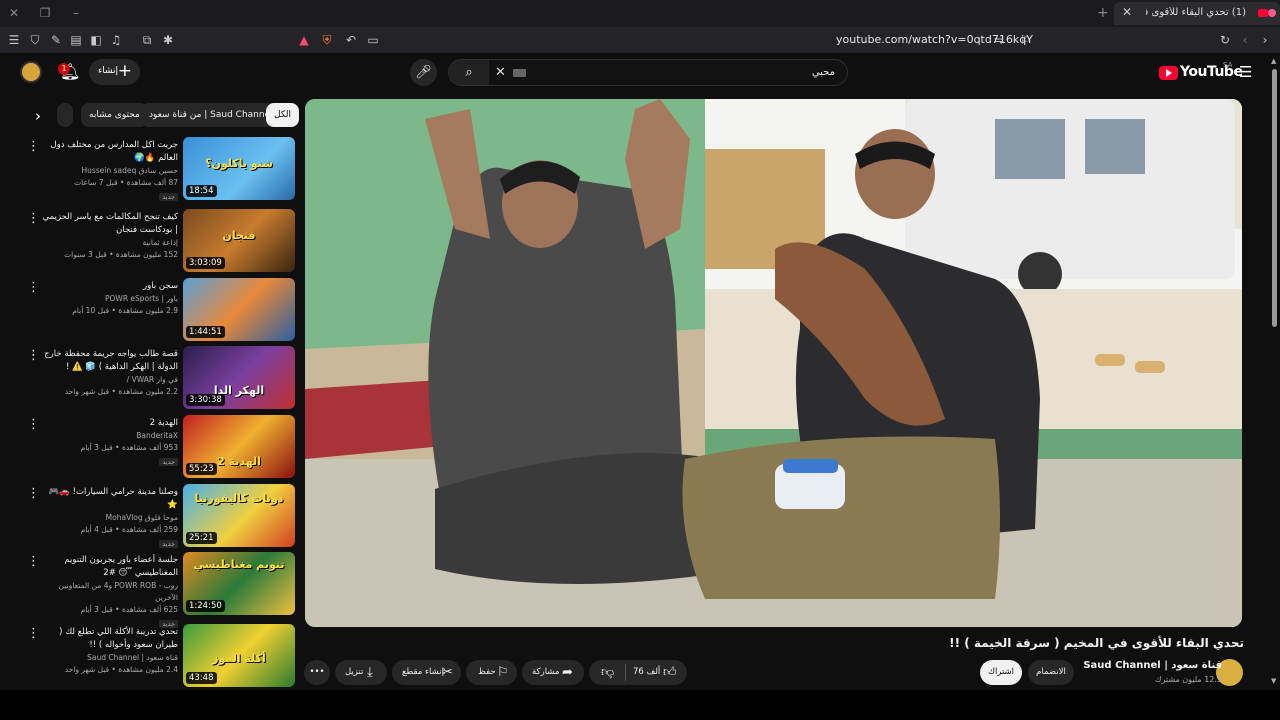 Image resolution: width=1280 pixels, height=720 pixels. I want to click on guide-menu-icon: ☰, so click(1245, 72).